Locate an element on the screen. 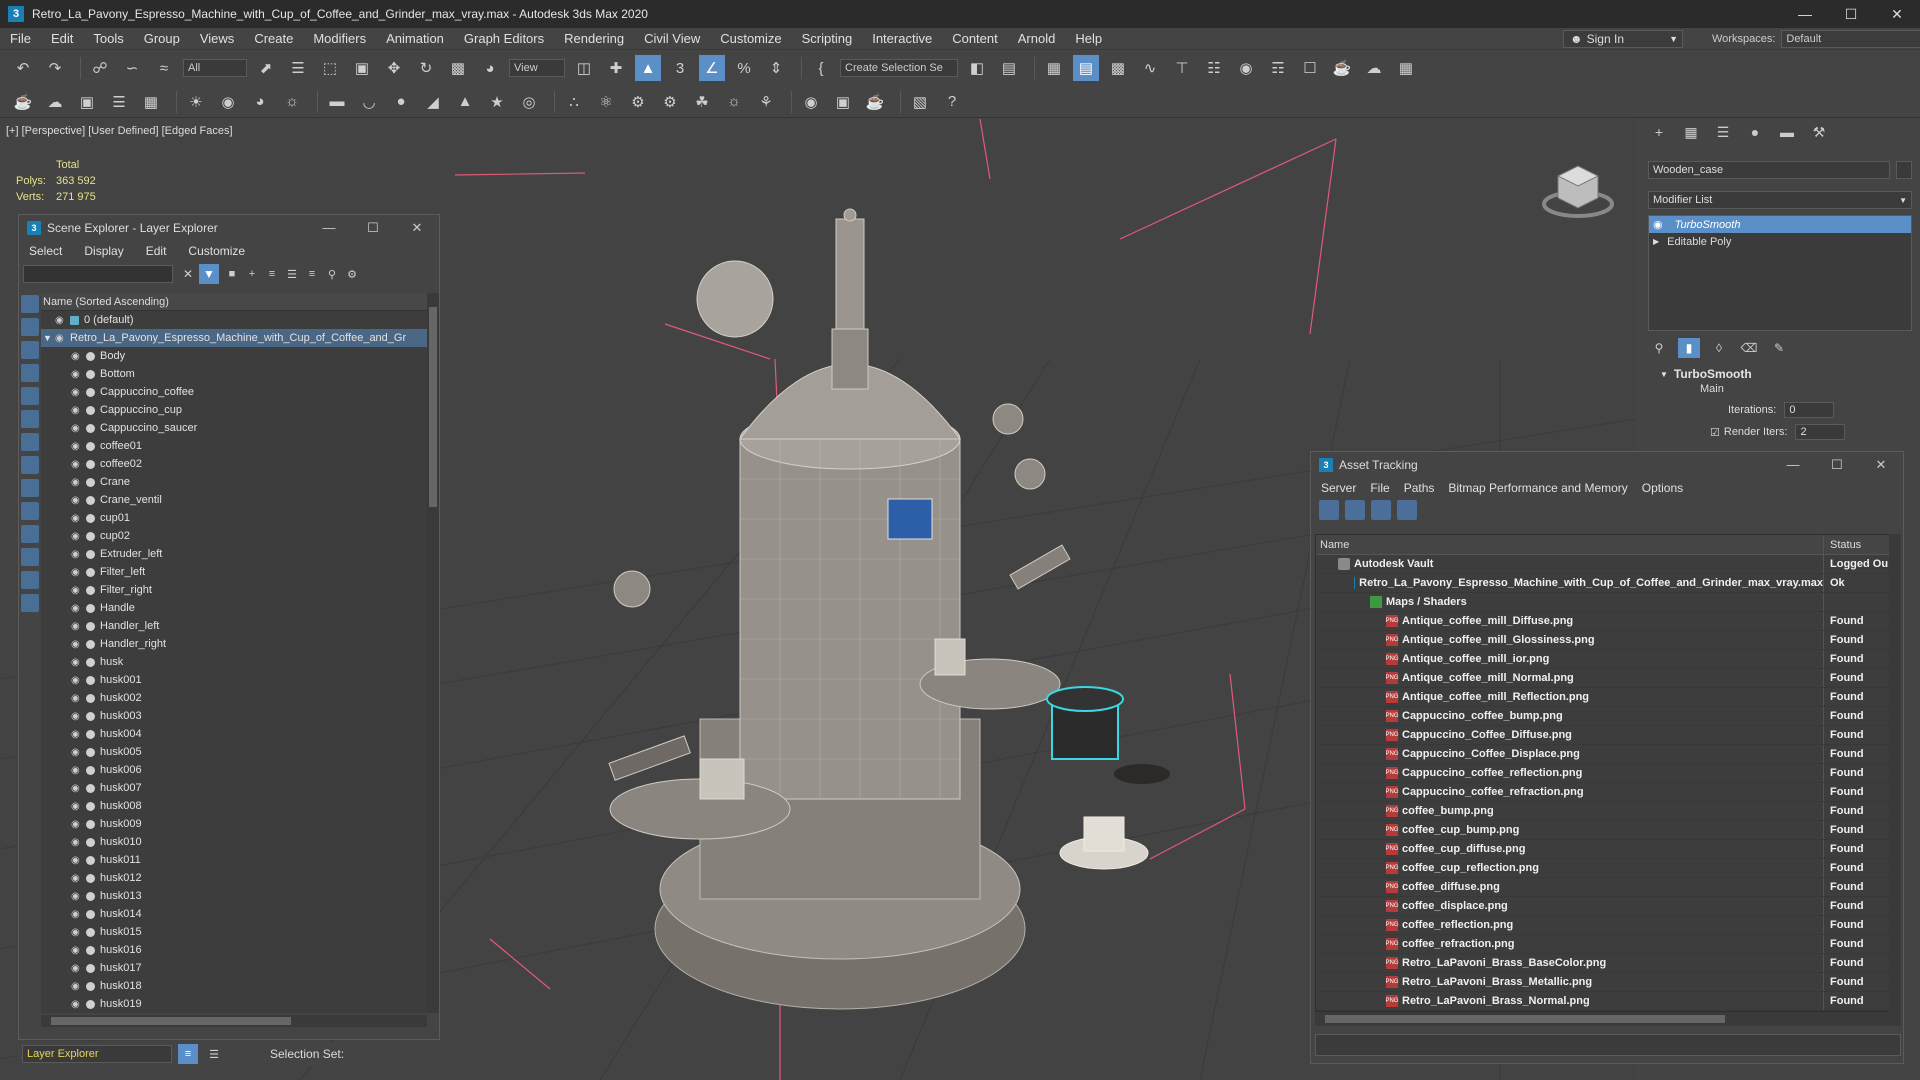 The image size is (1920, 1080). tree-object-row: ◉ Crane_ventil is located at coordinates (234, 500).